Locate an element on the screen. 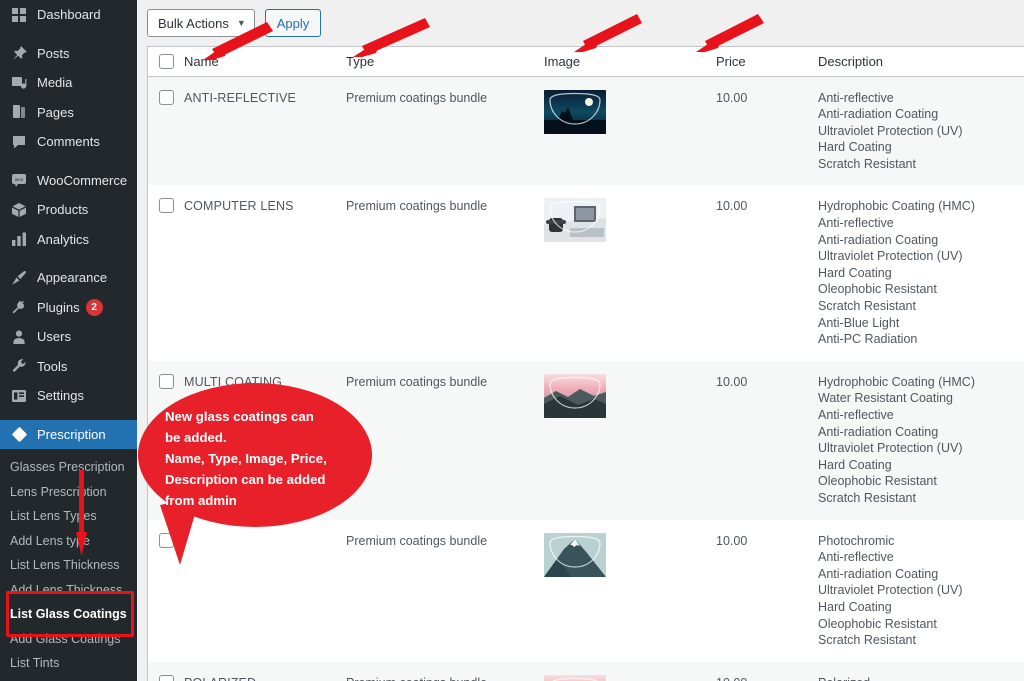  sidebar-item-tools: Tools is located at coordinates (68, 367).